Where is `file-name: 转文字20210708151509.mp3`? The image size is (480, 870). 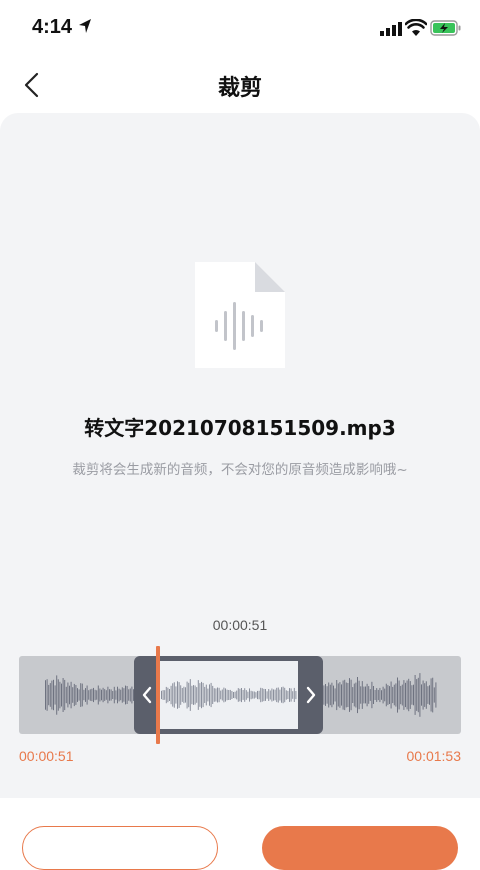
file-name: 转文字20210708151509.mp3 is located at coordinates (240, 428).